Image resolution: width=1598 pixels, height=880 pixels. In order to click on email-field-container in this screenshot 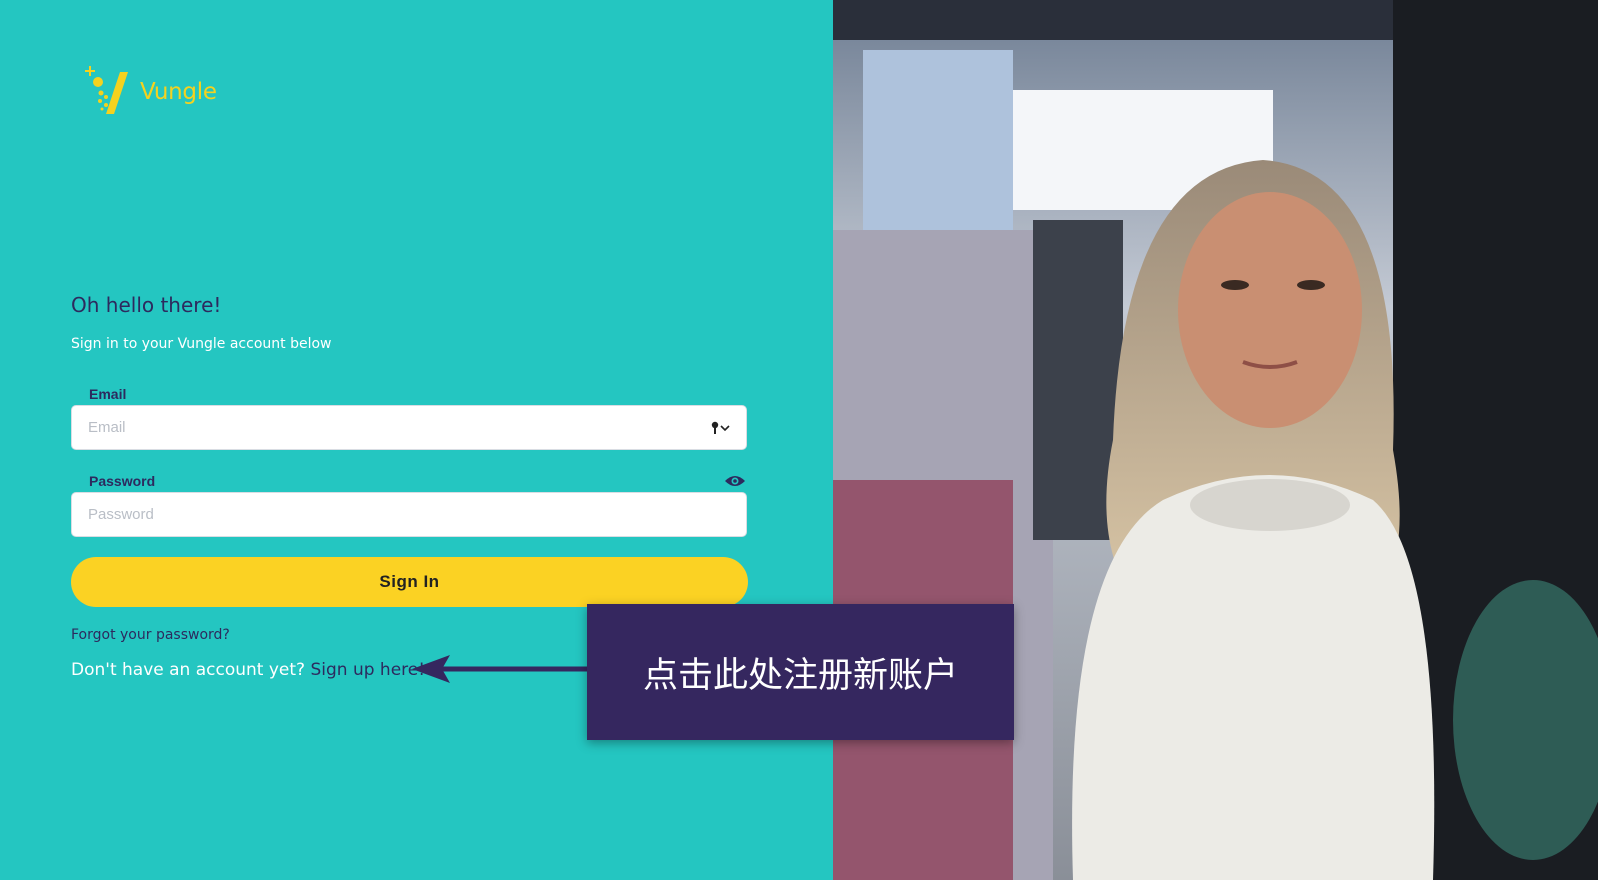, I will do `click(409, 427)`.